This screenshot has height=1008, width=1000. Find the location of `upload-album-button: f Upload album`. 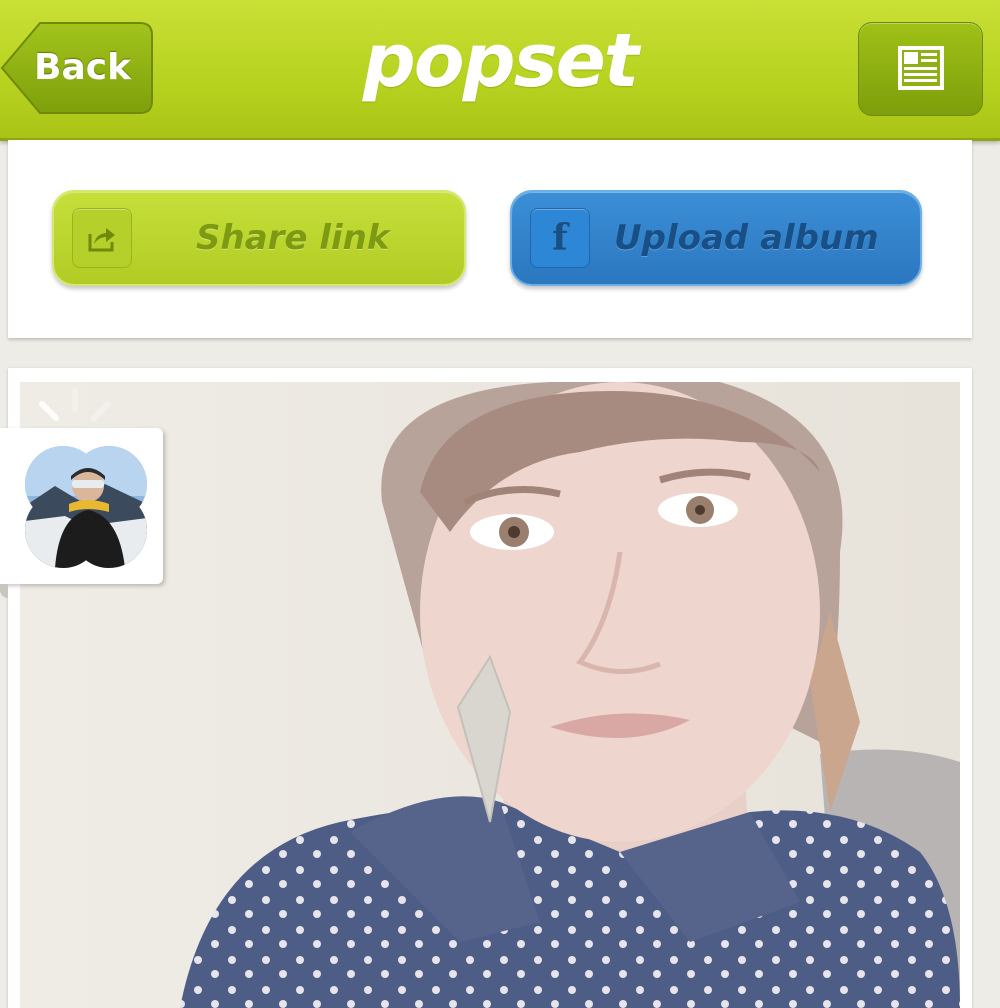

upload-album-button: f Upload album is located at coordinates (716, 238).